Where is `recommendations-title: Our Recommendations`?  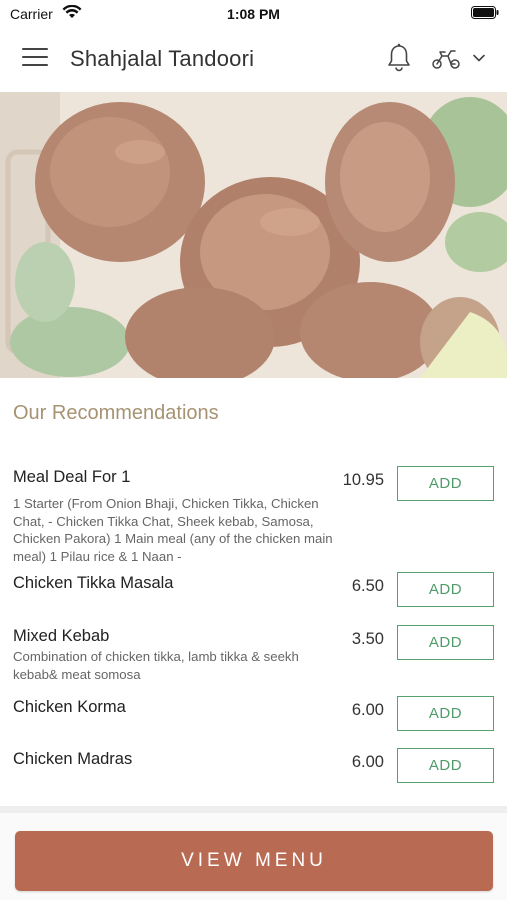
recommendations-title: Our Recommendations is located at coordinates (116, 413).